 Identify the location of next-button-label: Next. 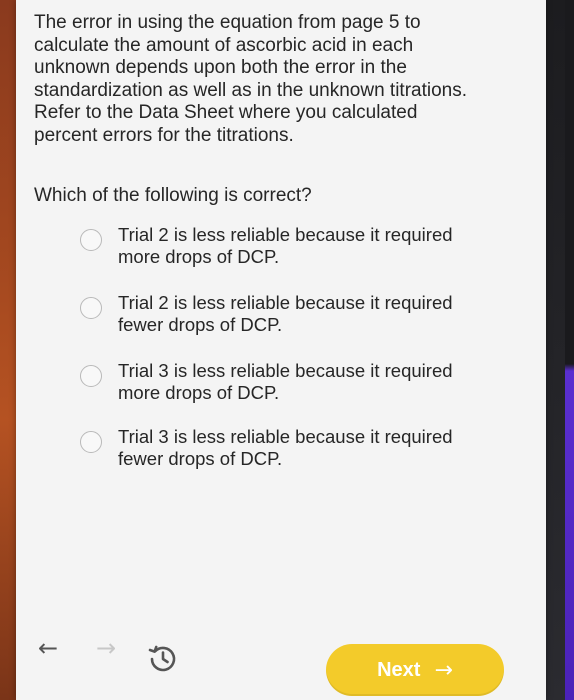
(399, 669).